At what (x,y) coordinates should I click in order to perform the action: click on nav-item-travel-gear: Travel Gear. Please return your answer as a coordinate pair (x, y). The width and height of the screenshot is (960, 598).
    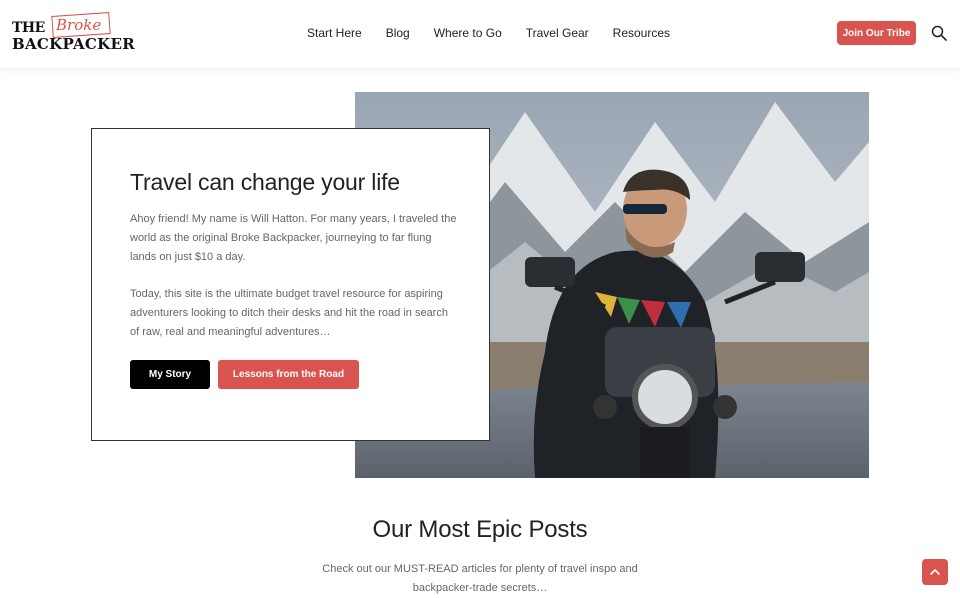
    Looking at the image, I should click on (557, 33).